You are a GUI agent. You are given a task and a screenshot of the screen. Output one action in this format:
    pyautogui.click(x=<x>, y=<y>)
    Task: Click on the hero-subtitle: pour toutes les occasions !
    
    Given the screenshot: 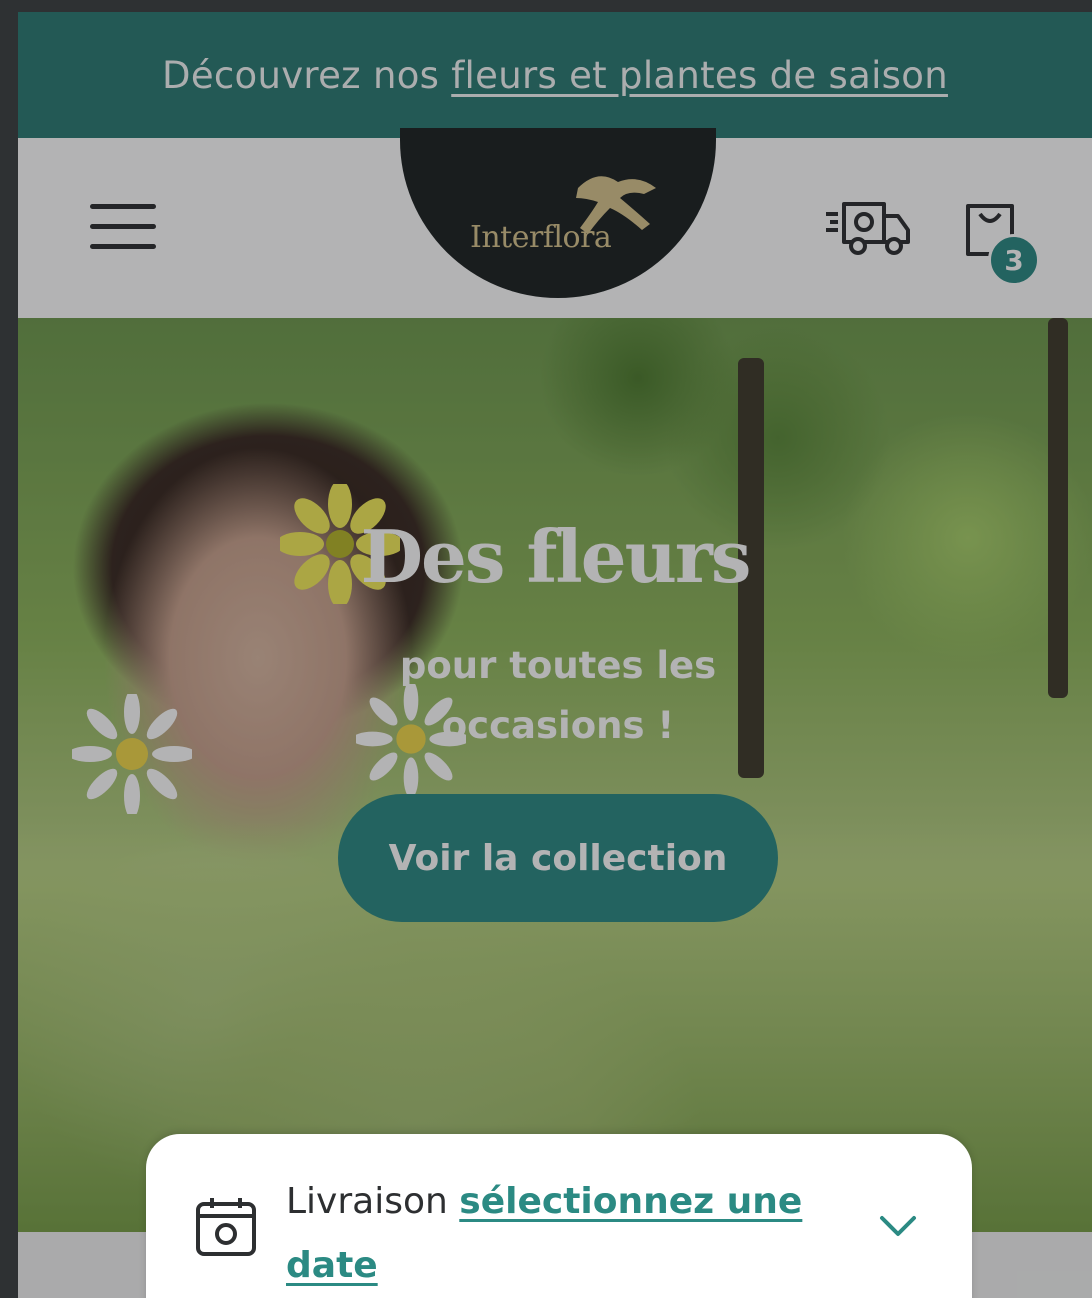 What is the action you would take?
    pyautogui.click(x=558, y=695)
    